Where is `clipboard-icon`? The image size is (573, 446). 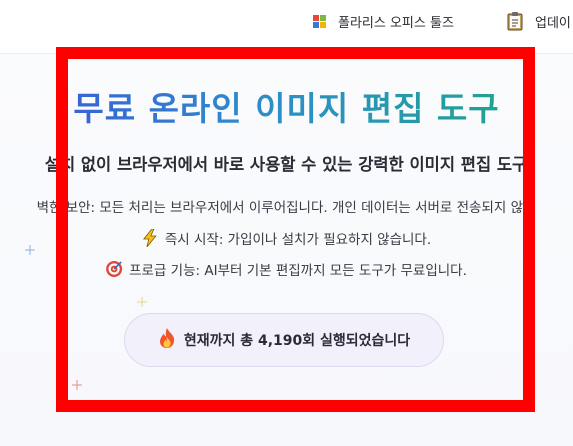 clipboard-icon is located at coordinates (515, 21).